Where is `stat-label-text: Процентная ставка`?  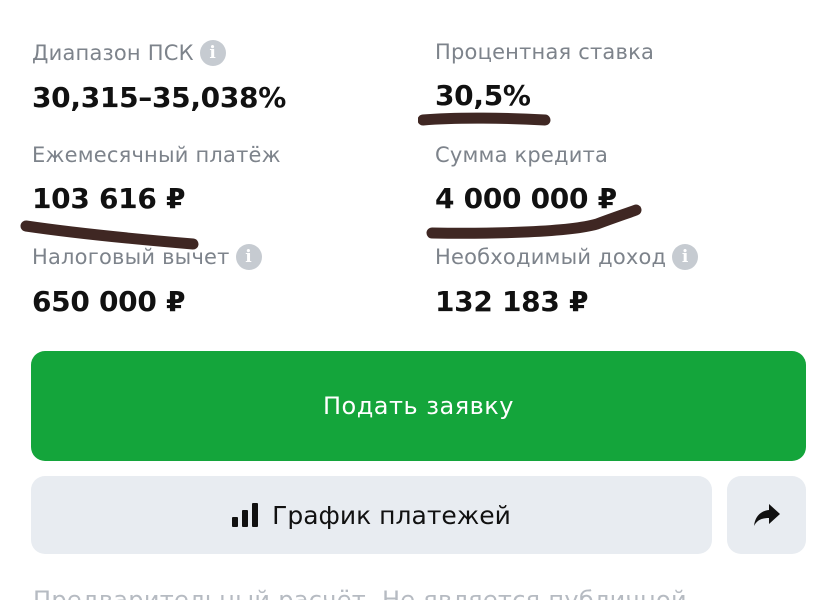
stat-label-text: Процентная ставка is located at coordinates (545, 52).